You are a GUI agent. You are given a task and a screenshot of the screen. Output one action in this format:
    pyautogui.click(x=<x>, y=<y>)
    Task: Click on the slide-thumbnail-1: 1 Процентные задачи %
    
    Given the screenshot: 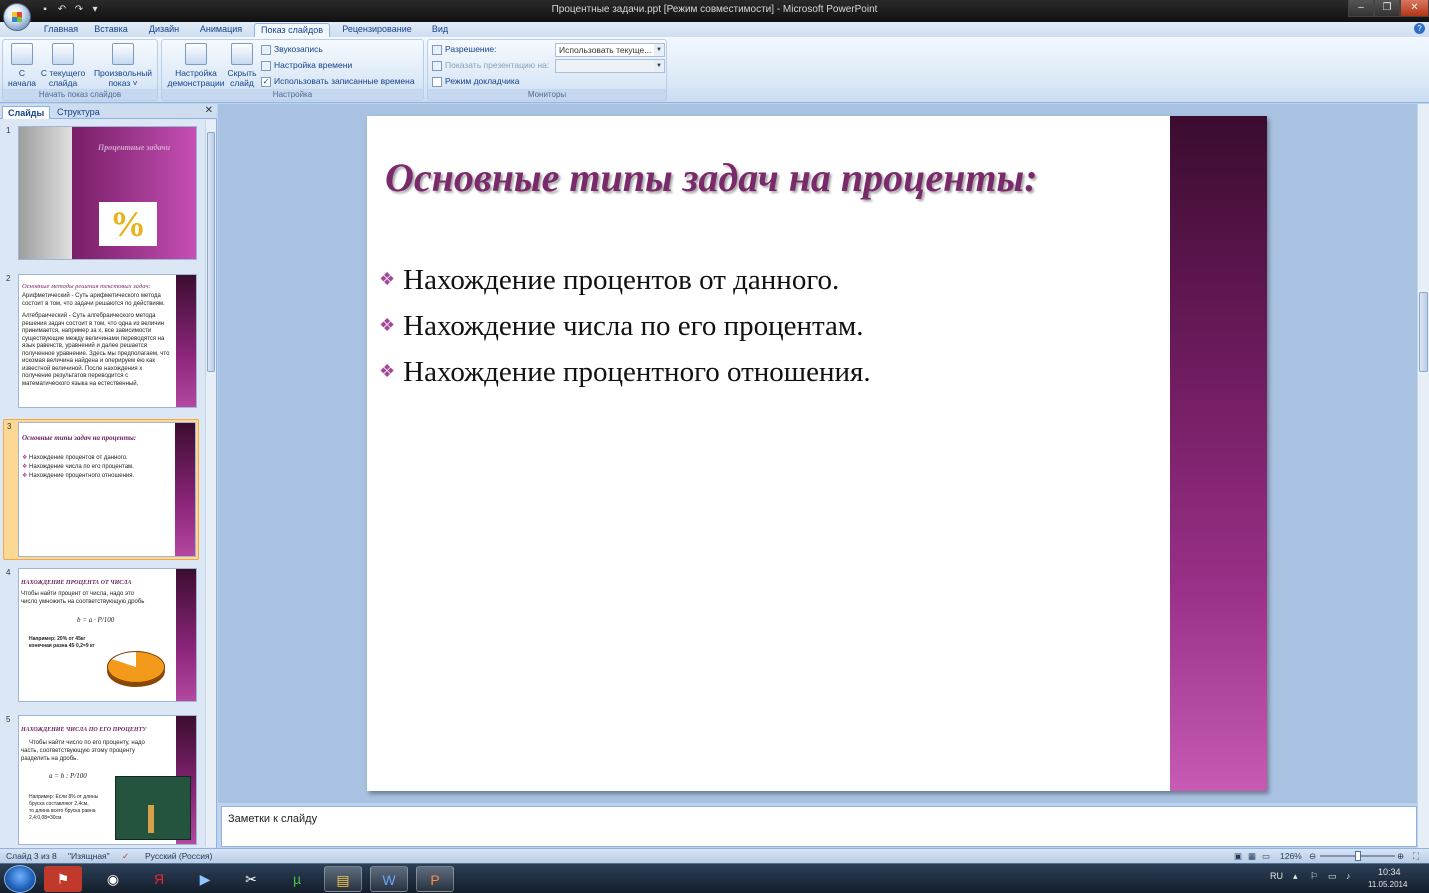 What is the action you would take?
    pyautogui.click(x=101, y=194)
    